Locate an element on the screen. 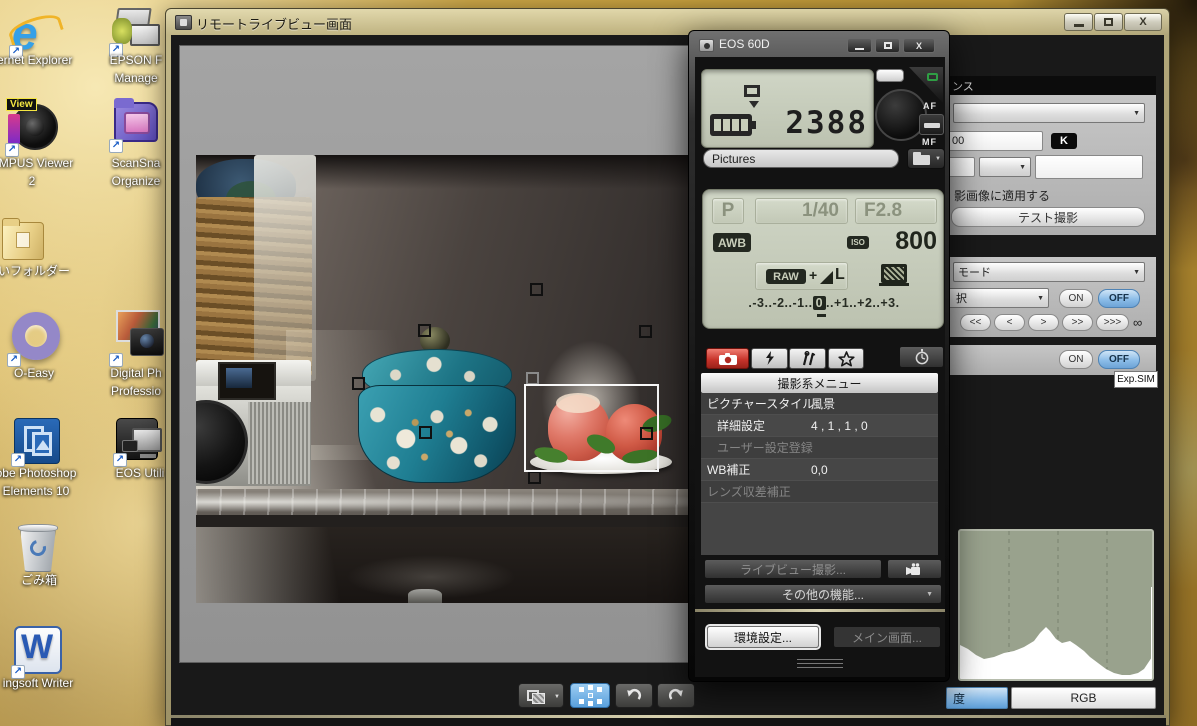 The image size is (1197, 726). focus-far-button: < is located at coordinates (1009, 322).